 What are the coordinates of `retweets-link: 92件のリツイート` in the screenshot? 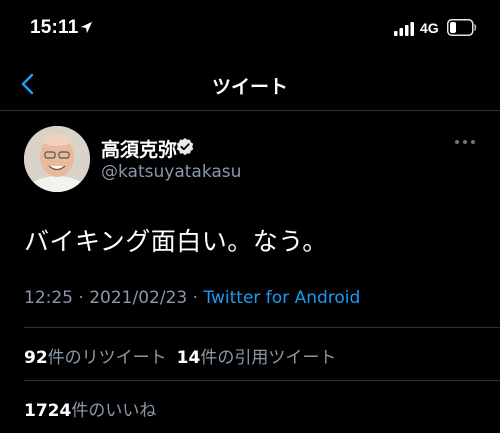 It's located at (95, 358).